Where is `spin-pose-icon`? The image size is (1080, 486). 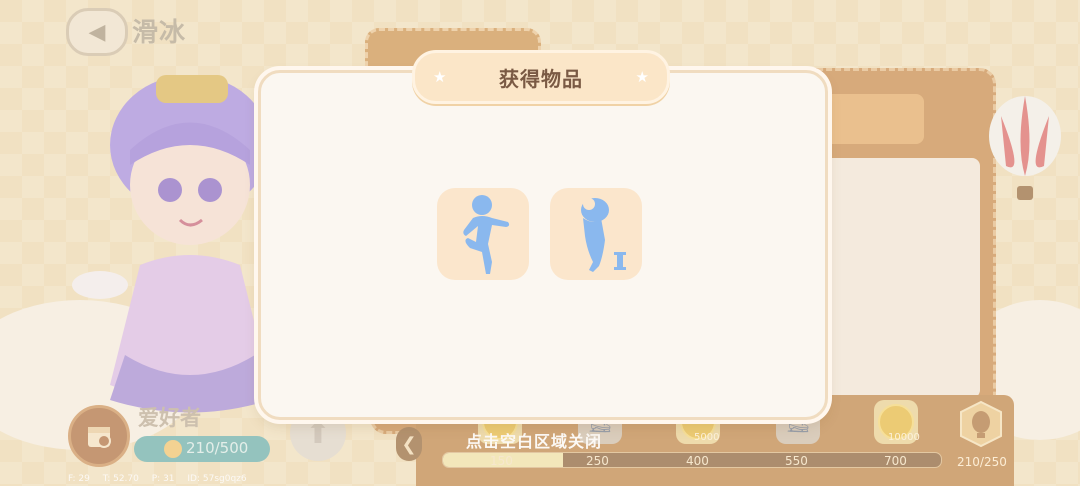 spin-pose-icon is located at coordinates (603, 235).